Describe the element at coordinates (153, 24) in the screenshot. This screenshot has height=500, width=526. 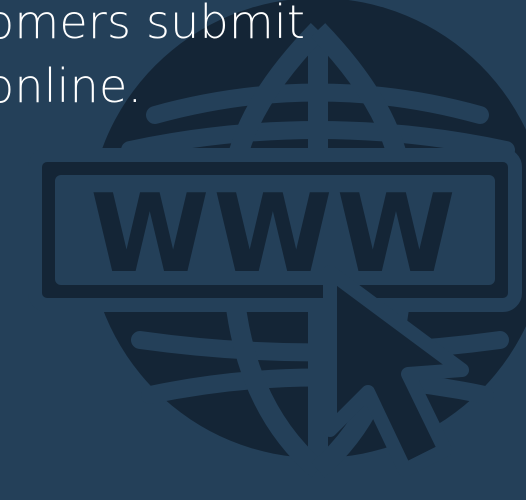
I see `caption-line-1: omers submit` at that location.